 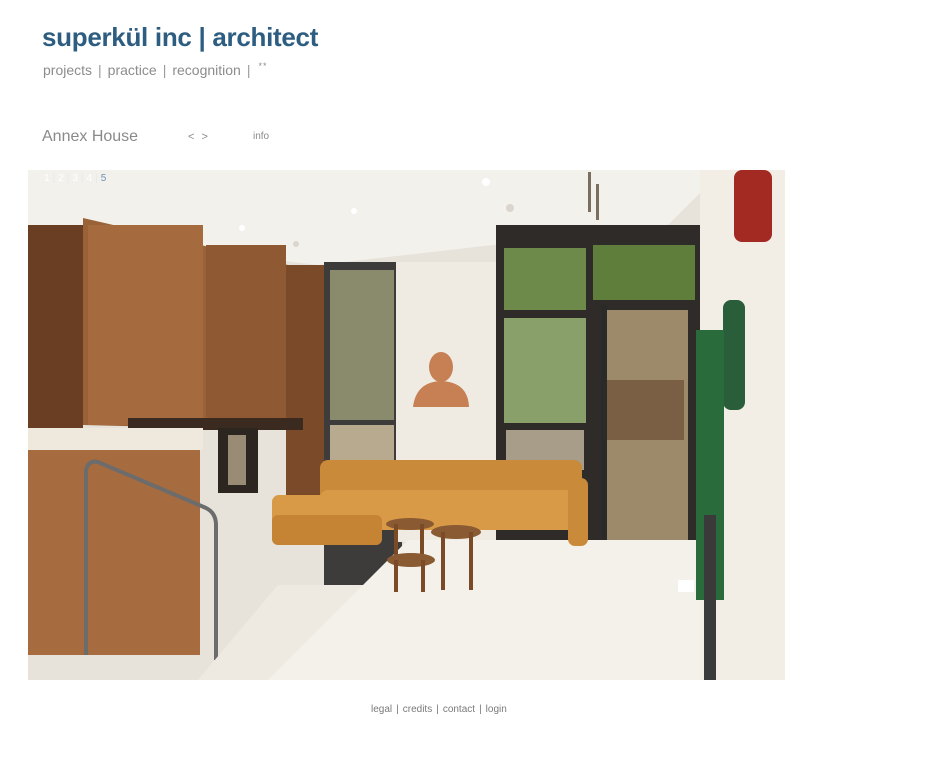 What do you see at coordinates (180, 37) in the screenshot?
I see `site-logo: superkül inc | architect` at bounding box center [180, 37].